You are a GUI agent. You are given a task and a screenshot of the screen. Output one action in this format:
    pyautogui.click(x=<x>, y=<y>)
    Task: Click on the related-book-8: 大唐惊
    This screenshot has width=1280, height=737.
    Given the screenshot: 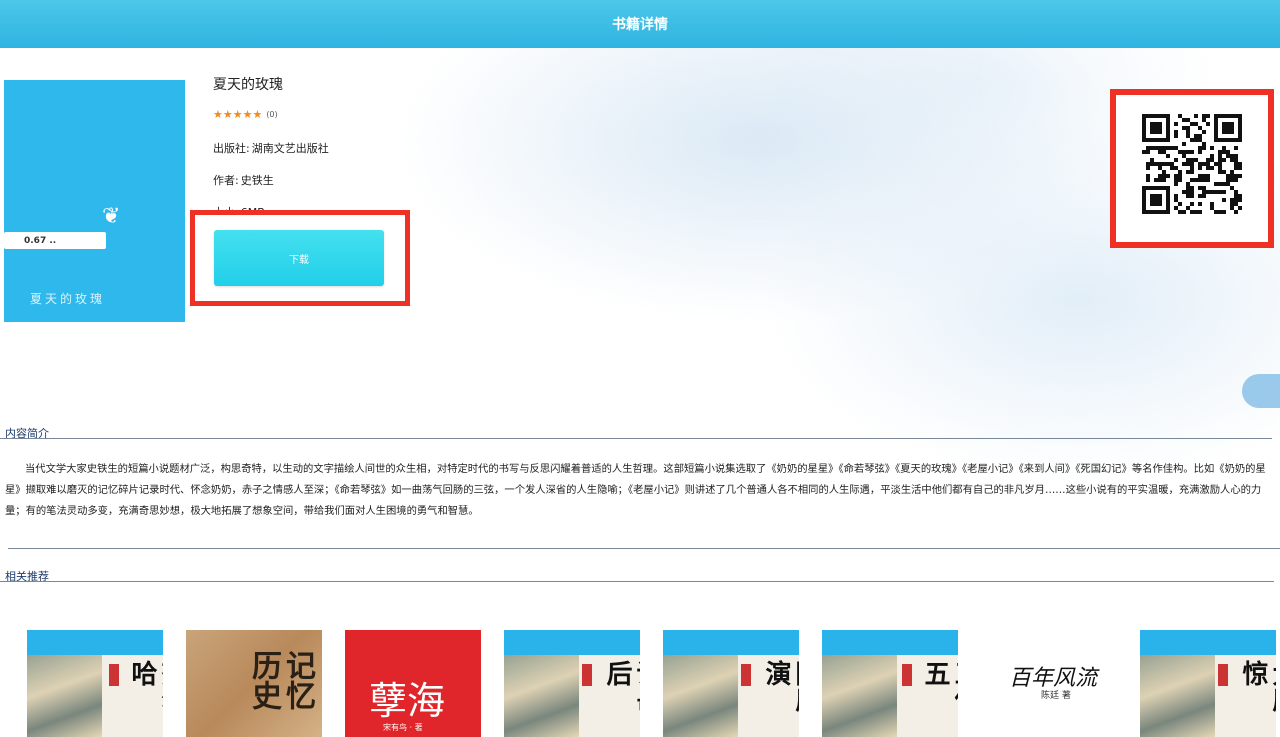 What is the action you would take?
    pyautogui.click(x=1208, y=683)
    